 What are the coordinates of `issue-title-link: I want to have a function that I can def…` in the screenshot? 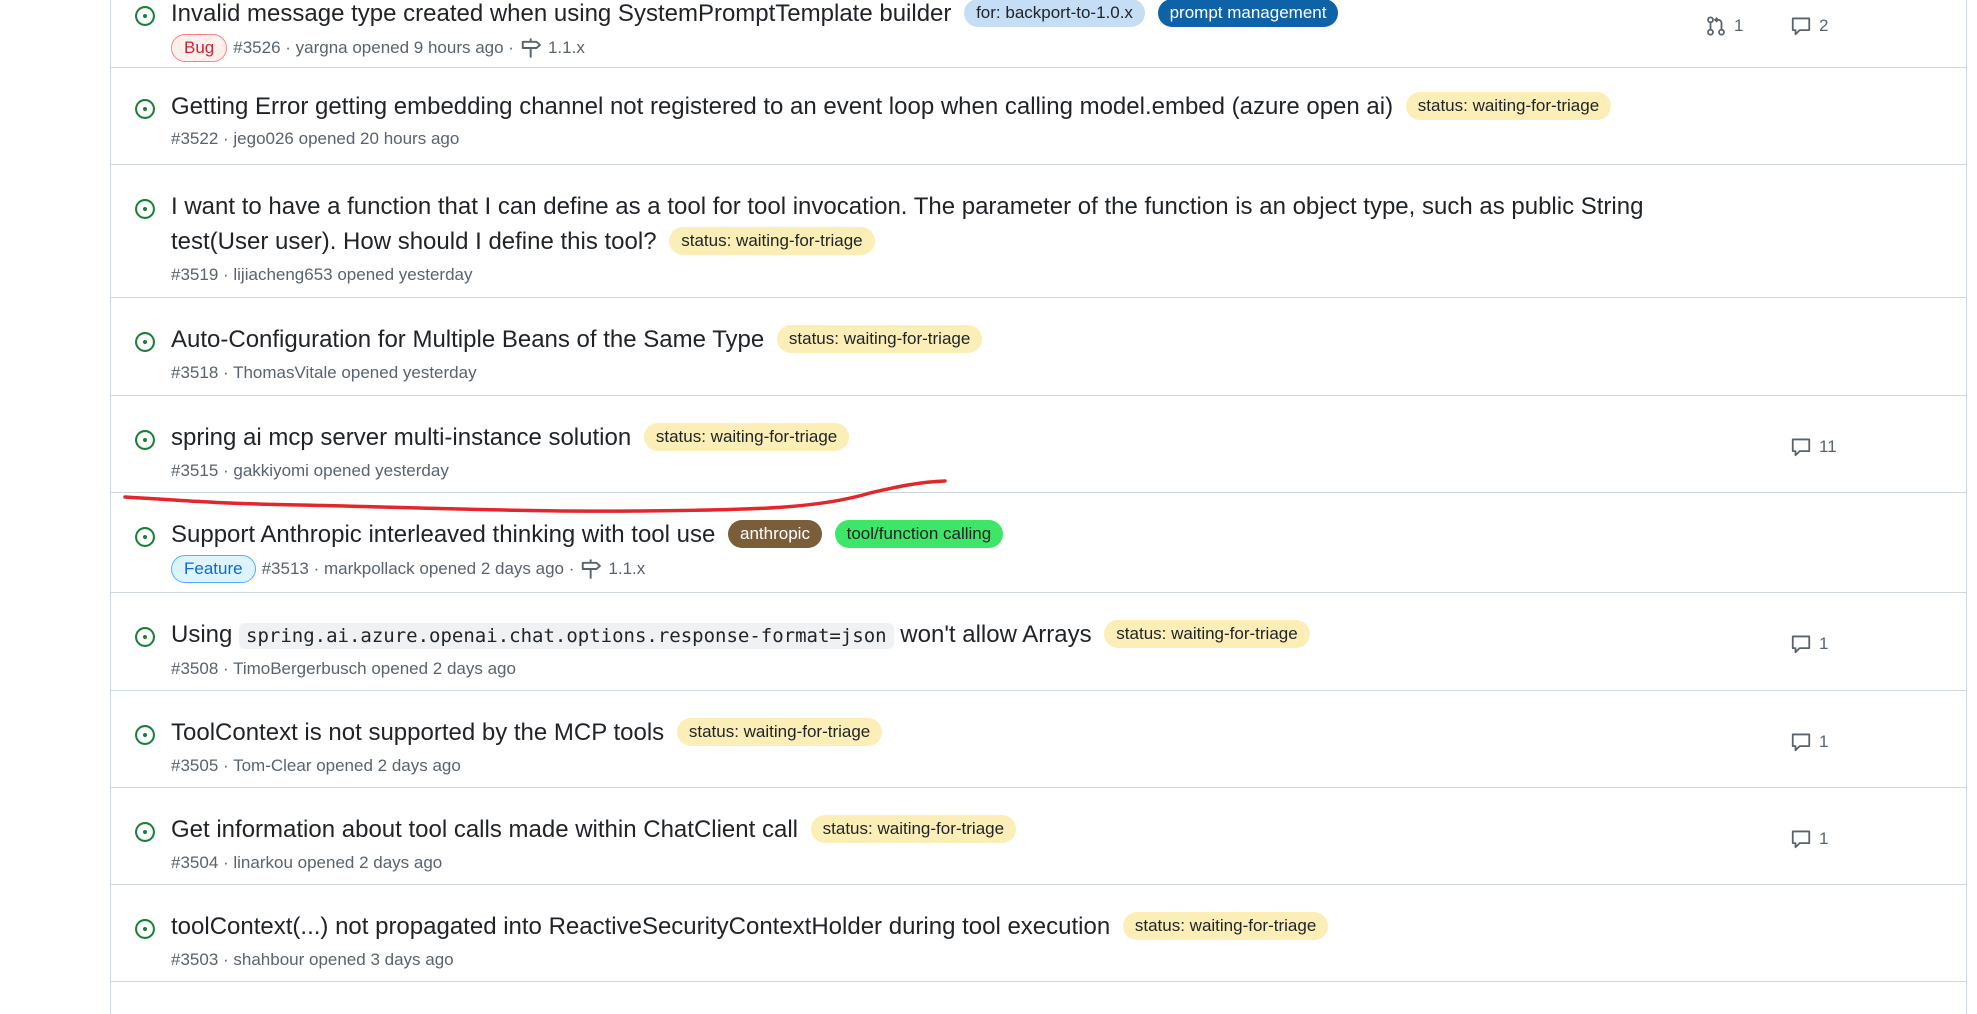 It's located at (907, 206).